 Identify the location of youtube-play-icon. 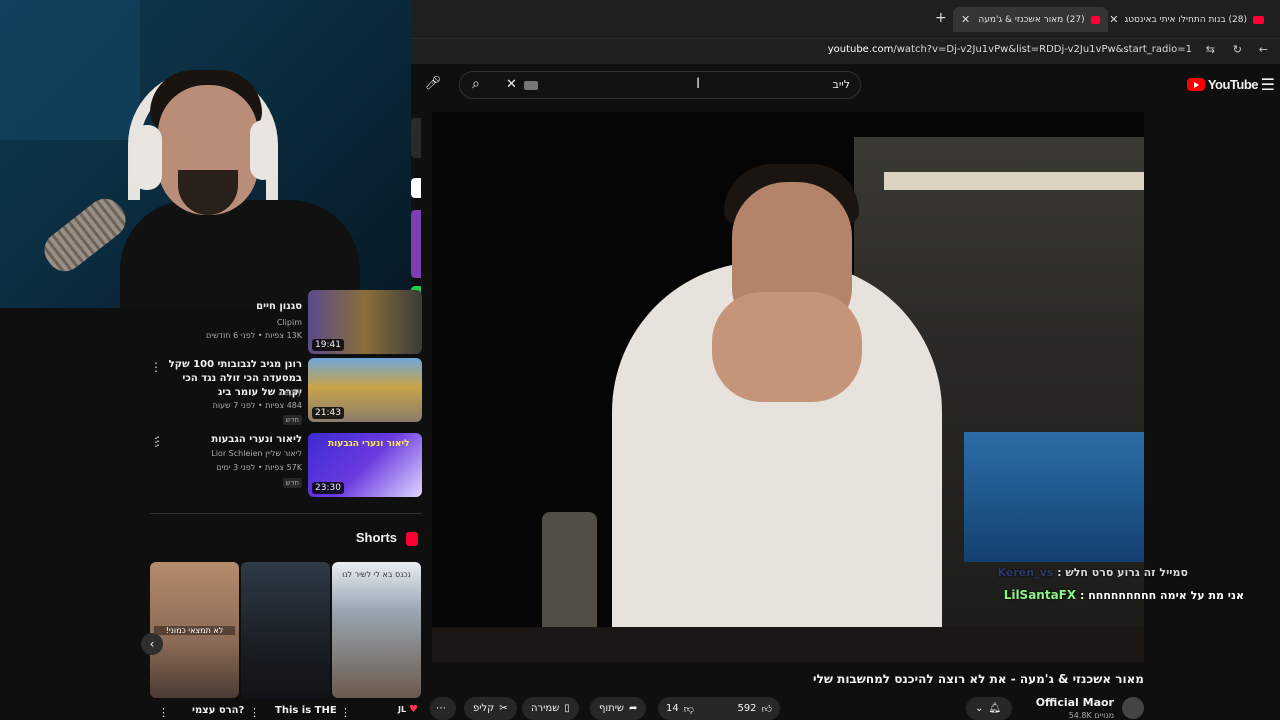
(1195, 84).